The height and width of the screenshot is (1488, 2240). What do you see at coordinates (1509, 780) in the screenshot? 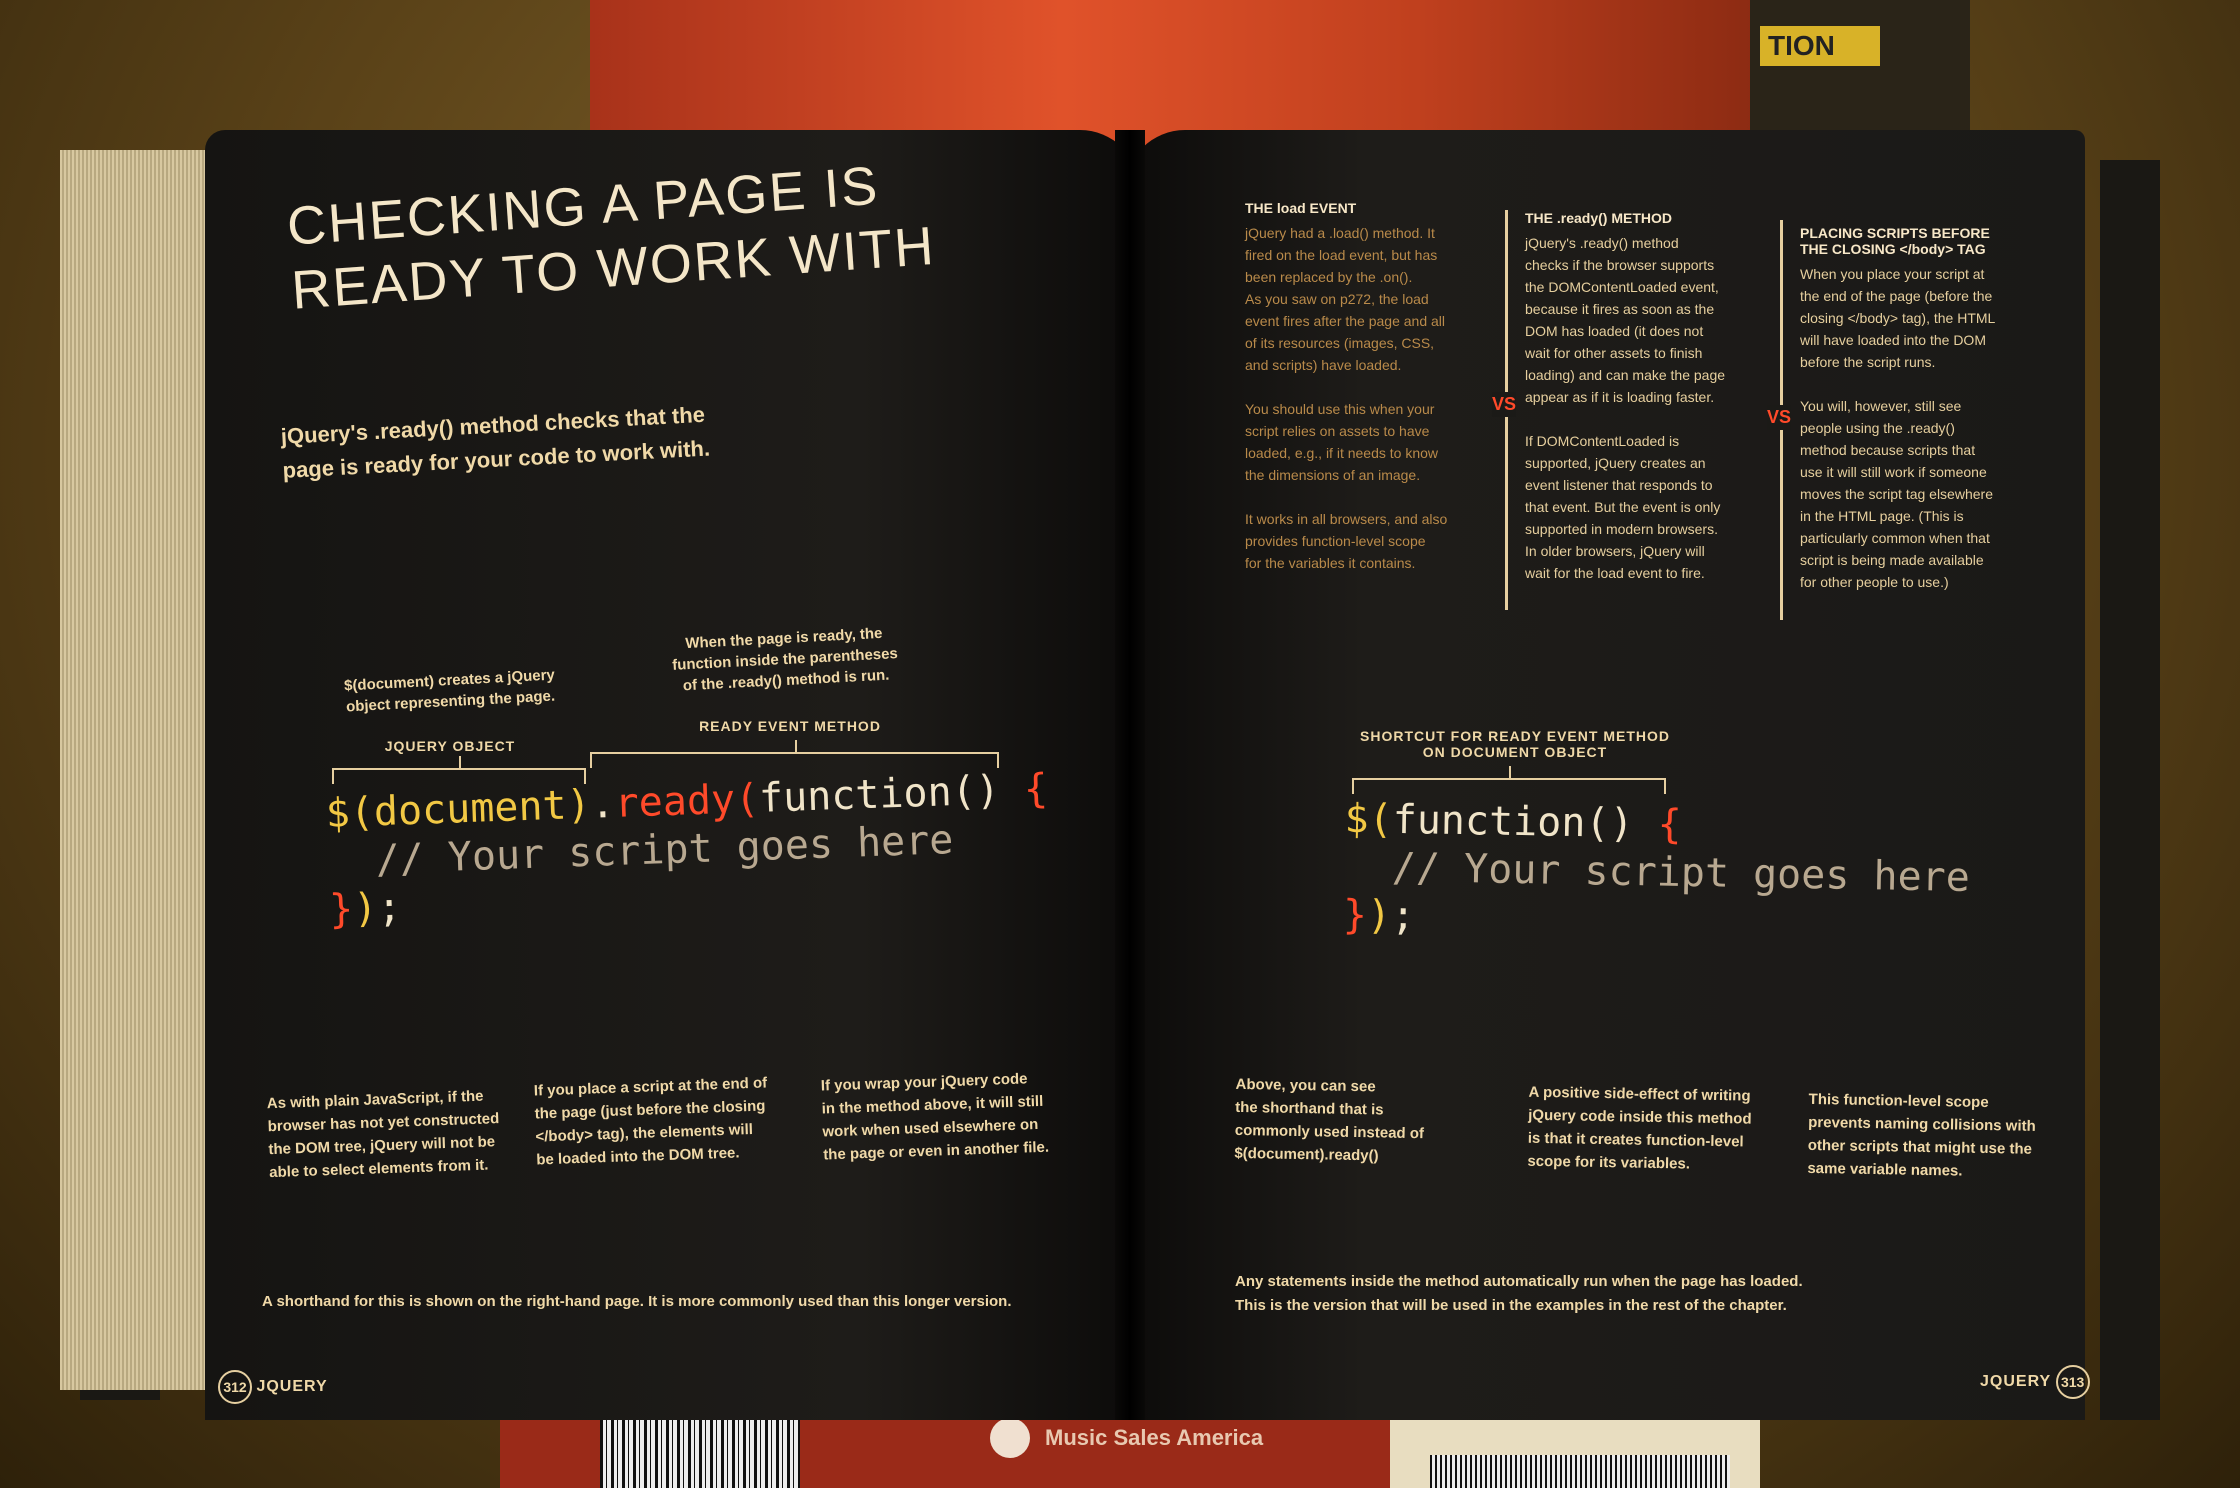
I see `bracket-shortcut` at bounding box center [1509, 780].